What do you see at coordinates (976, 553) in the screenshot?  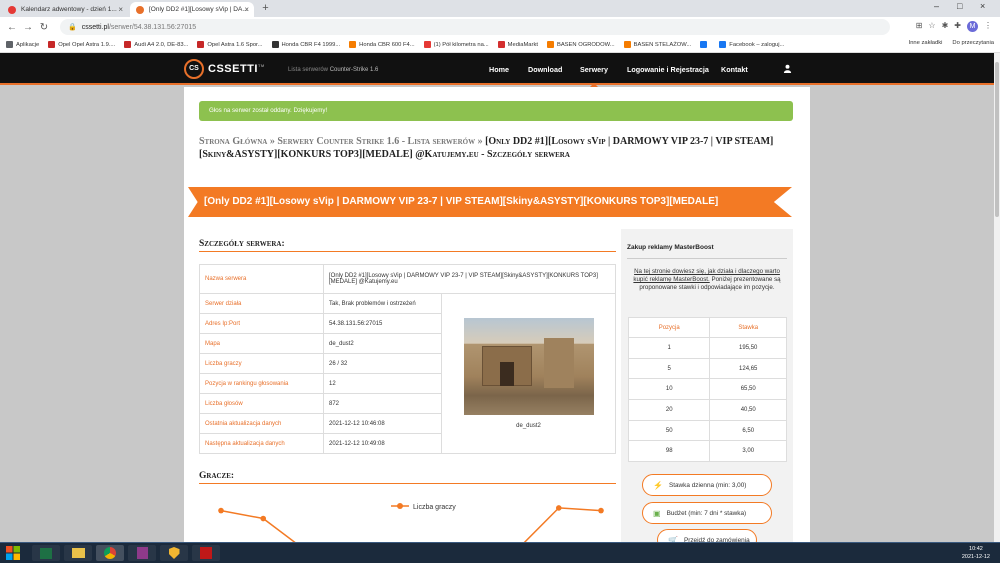 I see `taskbar-clock: 10:42 2021-12-12` at bounding box center [976, 553].